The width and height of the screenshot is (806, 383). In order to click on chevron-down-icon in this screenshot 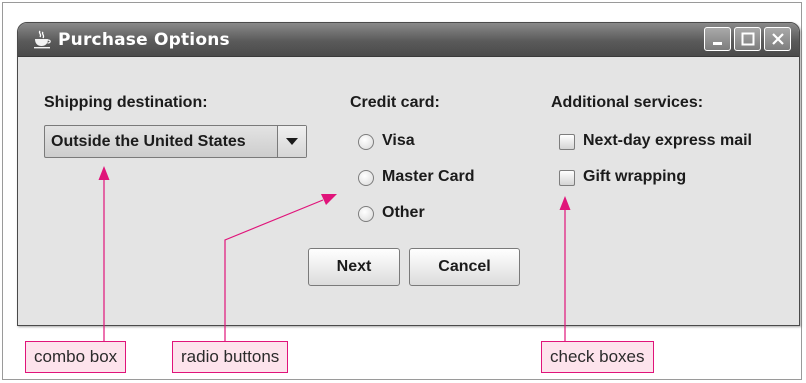, I will do `click(292, 141)`.